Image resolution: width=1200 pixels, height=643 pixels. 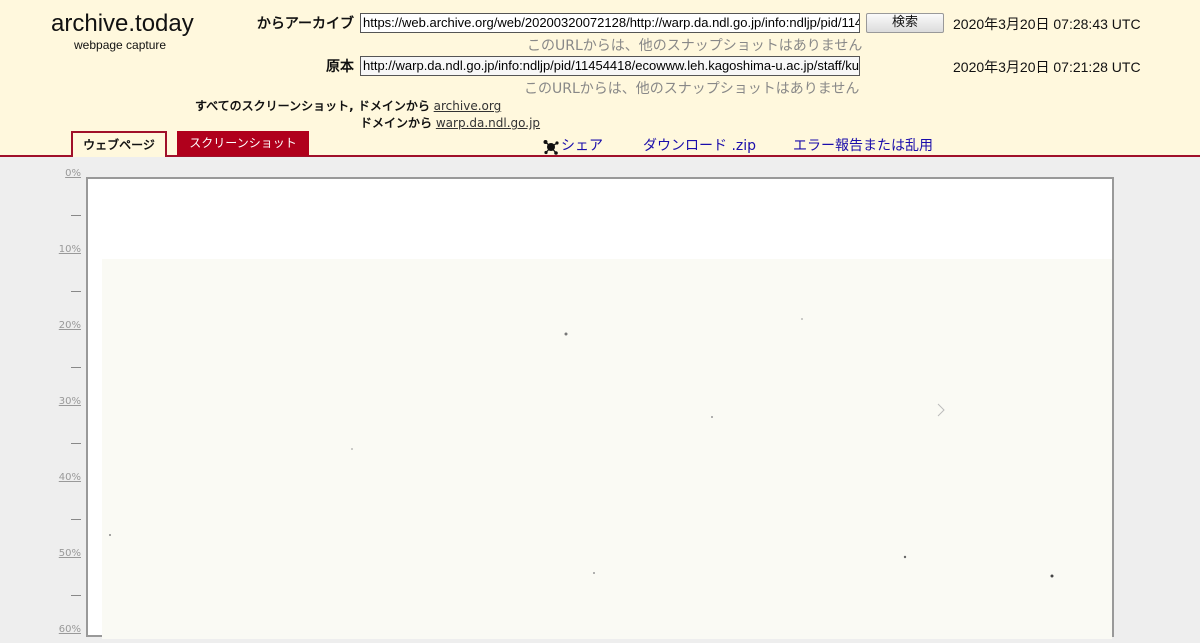 I want to click on screenshots-domain-line: すべてのスクリーンショット, ドメインから archive.org, so click(x=348, y=105).